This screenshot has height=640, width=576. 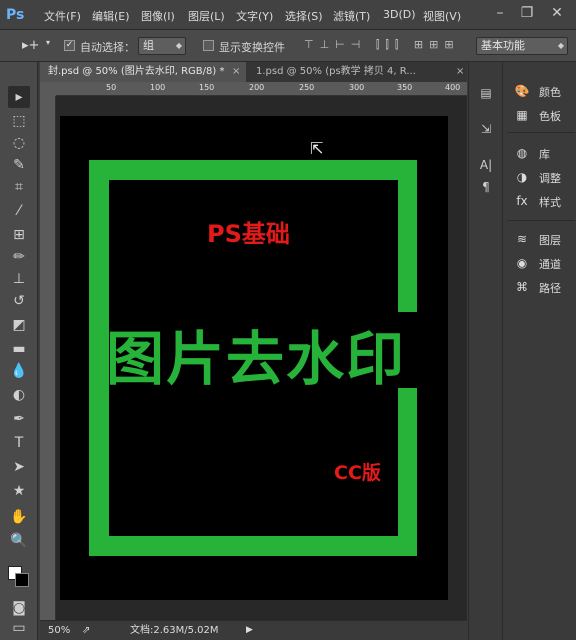 What do you see at coordinates (249, 630) in the screenshot?
I see `status-menu-arrow-icon: ▶` at bounding box center [249, 630].